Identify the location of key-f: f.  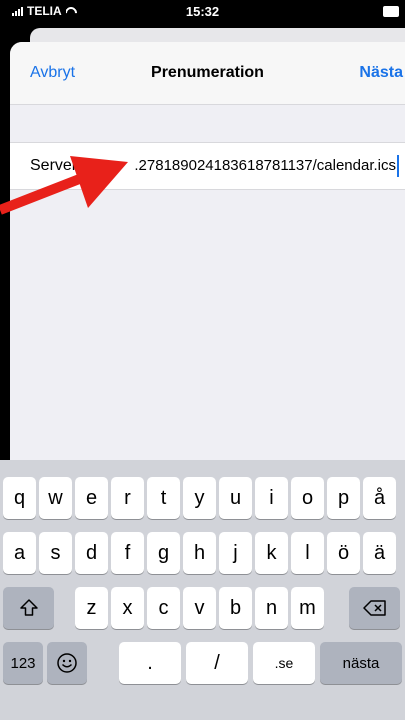
(127, 553).